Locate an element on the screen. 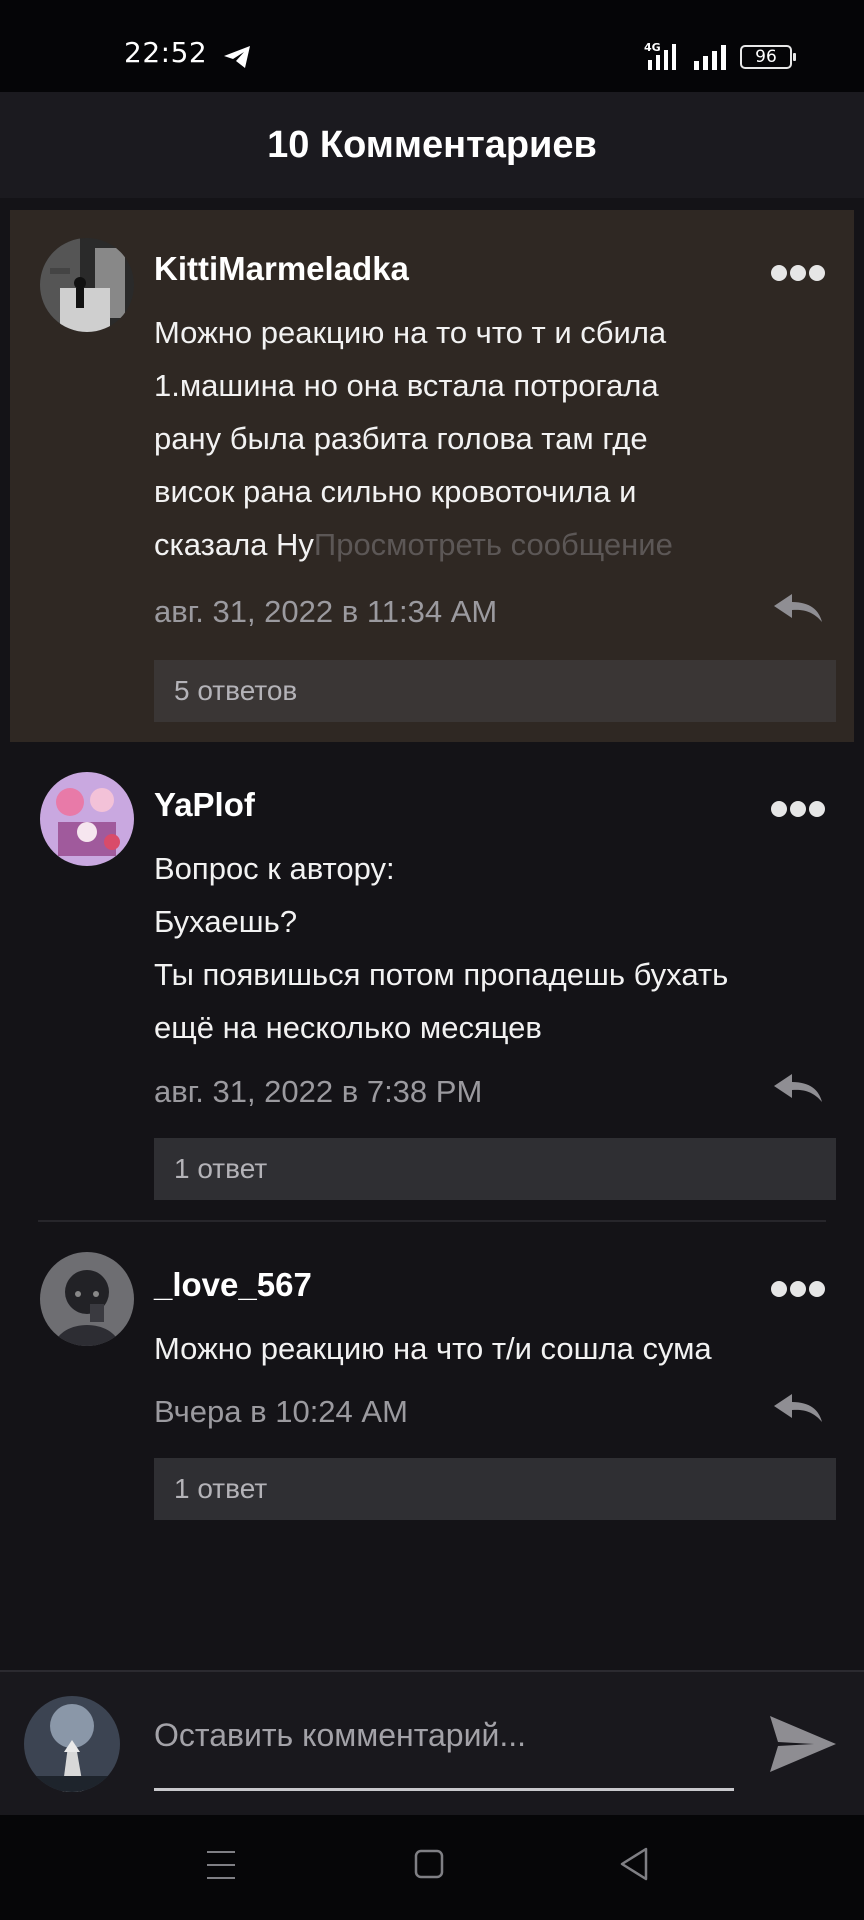  menu-icon is located at coordinates (221, 1865).